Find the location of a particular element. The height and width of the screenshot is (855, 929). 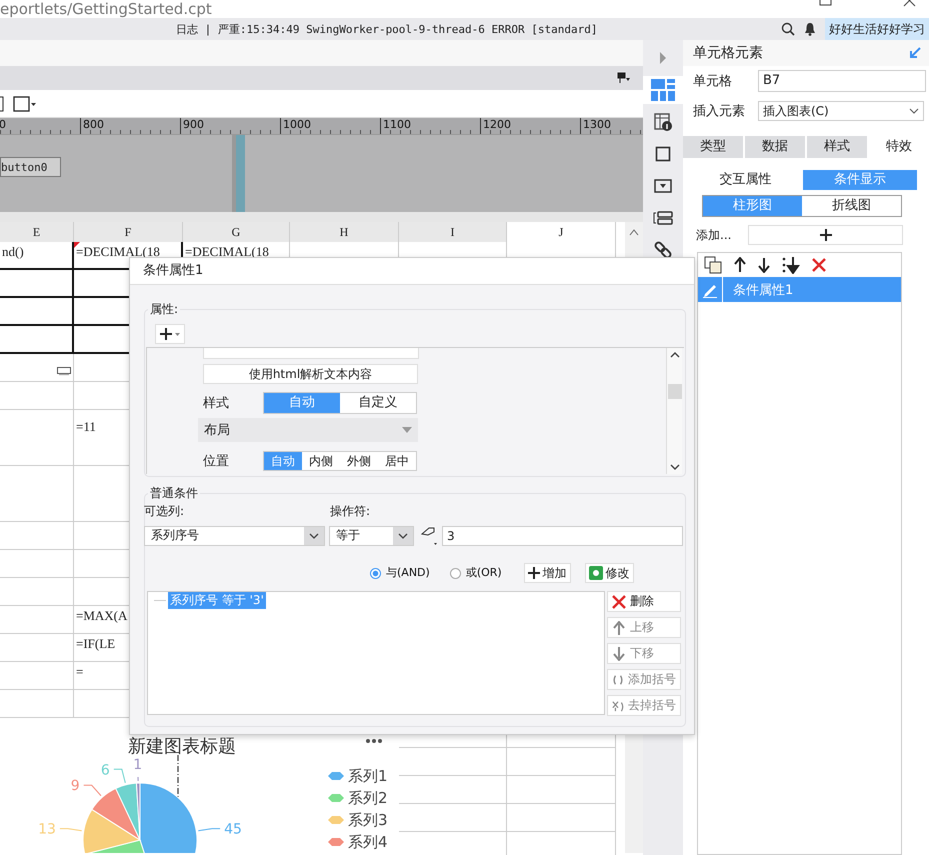

grid-icon is located at coordinates (663, 90).